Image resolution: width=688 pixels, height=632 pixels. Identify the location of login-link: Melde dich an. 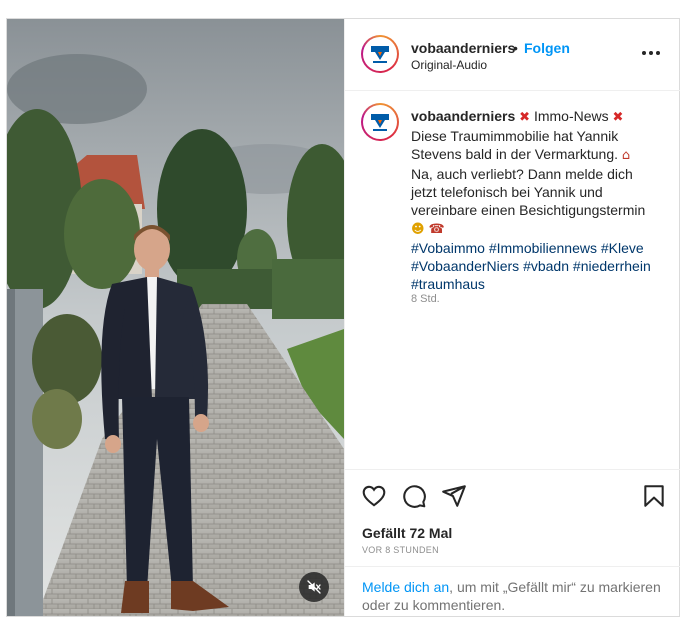
(405, 587).